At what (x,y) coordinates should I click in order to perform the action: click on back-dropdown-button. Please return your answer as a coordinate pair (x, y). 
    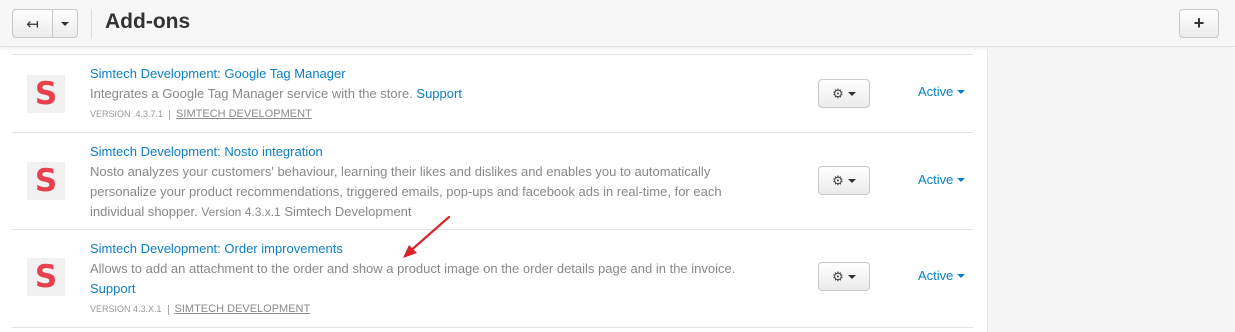
    Looking at the image, I should click on (65, 23).